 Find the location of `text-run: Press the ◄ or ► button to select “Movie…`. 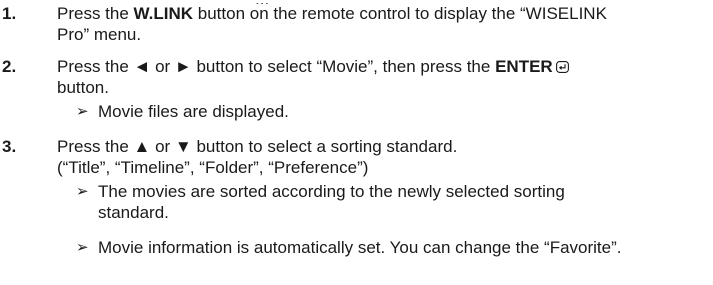

text-run: Press the ◄ or ► button to select “Movie… is located at coordinates (276, 66).